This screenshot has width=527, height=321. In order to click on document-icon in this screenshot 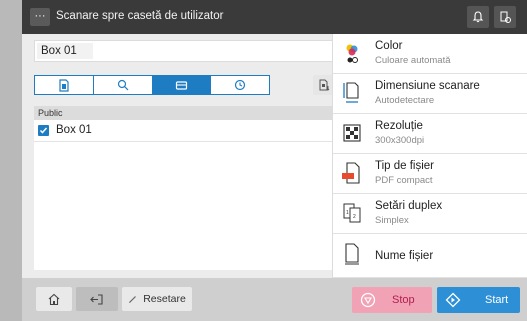, I will do `click(64, 85)`.